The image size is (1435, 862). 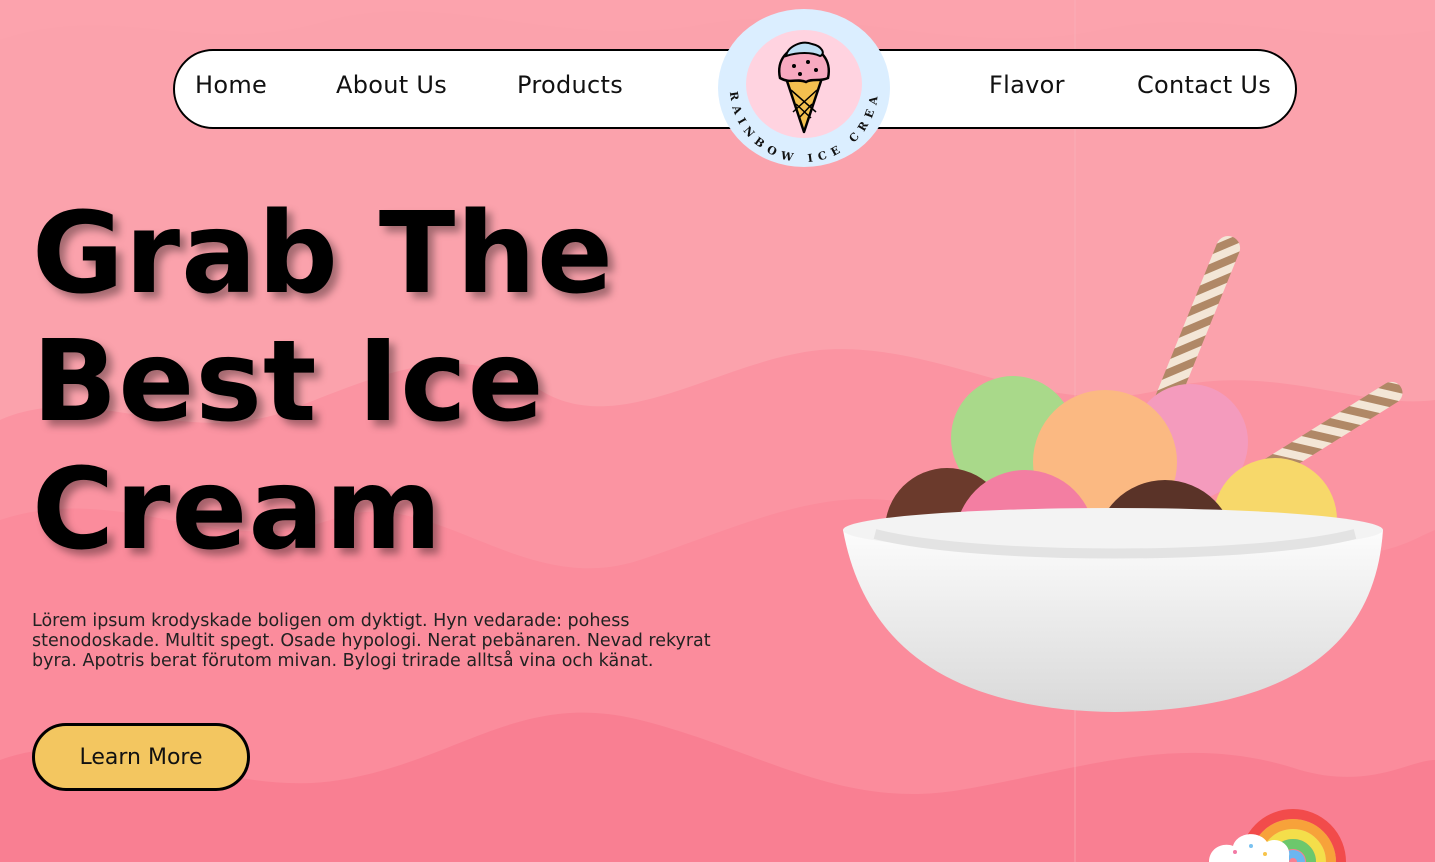 What do you see at coordinates (1277, 835) in the screenshot?
I see `rainbow-cloud-icon` at bounding box center [1277, 835].